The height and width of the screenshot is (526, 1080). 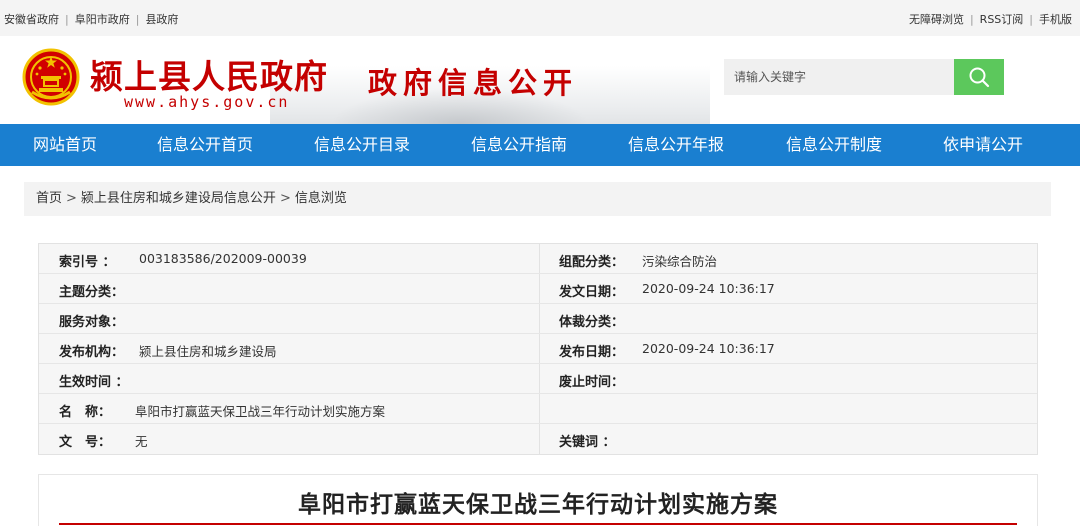 I want to click on issue-date-label: 发文日期：, so click(x=592, y=292).